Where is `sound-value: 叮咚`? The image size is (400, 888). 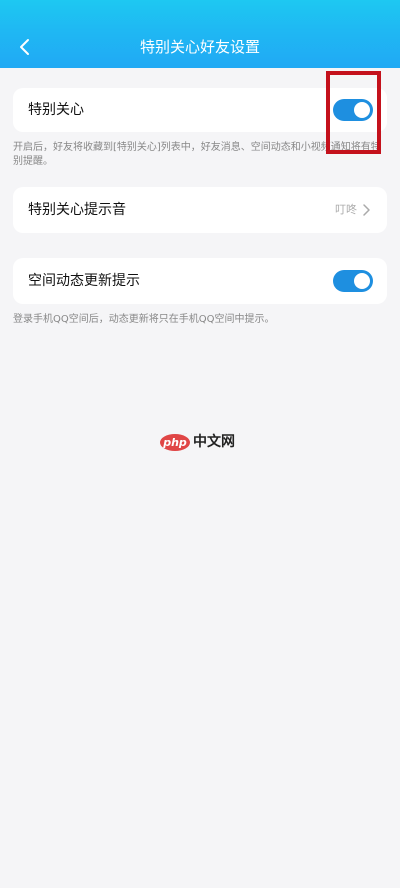 sound-value: 叮咚 is located at coordinates (346, 209).